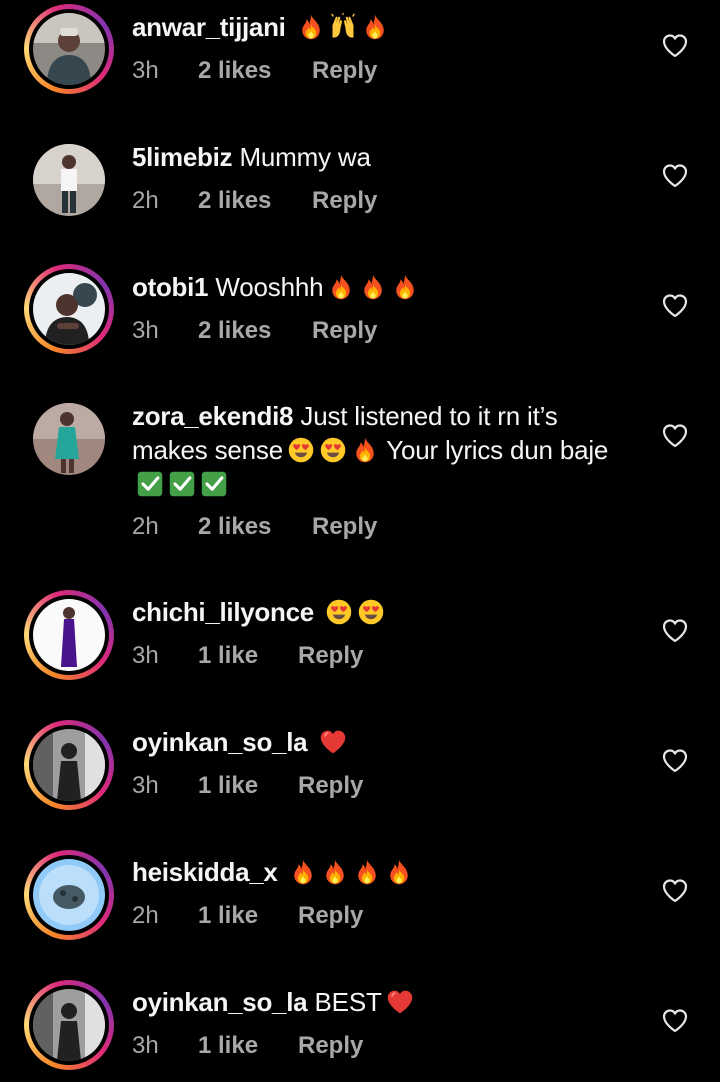 Image resolution: width=720 pixels, height=1082 pixels. Describe the element at coordinates (212, 416) in the screenshot. I see `comment-username: zora_ekendi8` at that location.